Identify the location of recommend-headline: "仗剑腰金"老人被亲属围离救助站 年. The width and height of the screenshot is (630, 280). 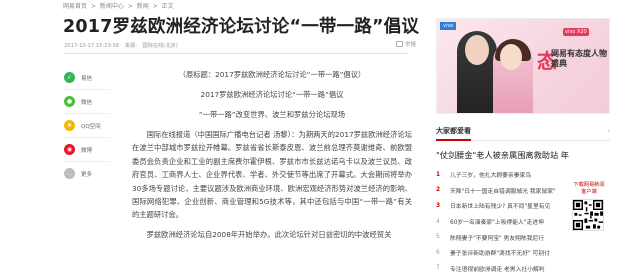
(502, 155).